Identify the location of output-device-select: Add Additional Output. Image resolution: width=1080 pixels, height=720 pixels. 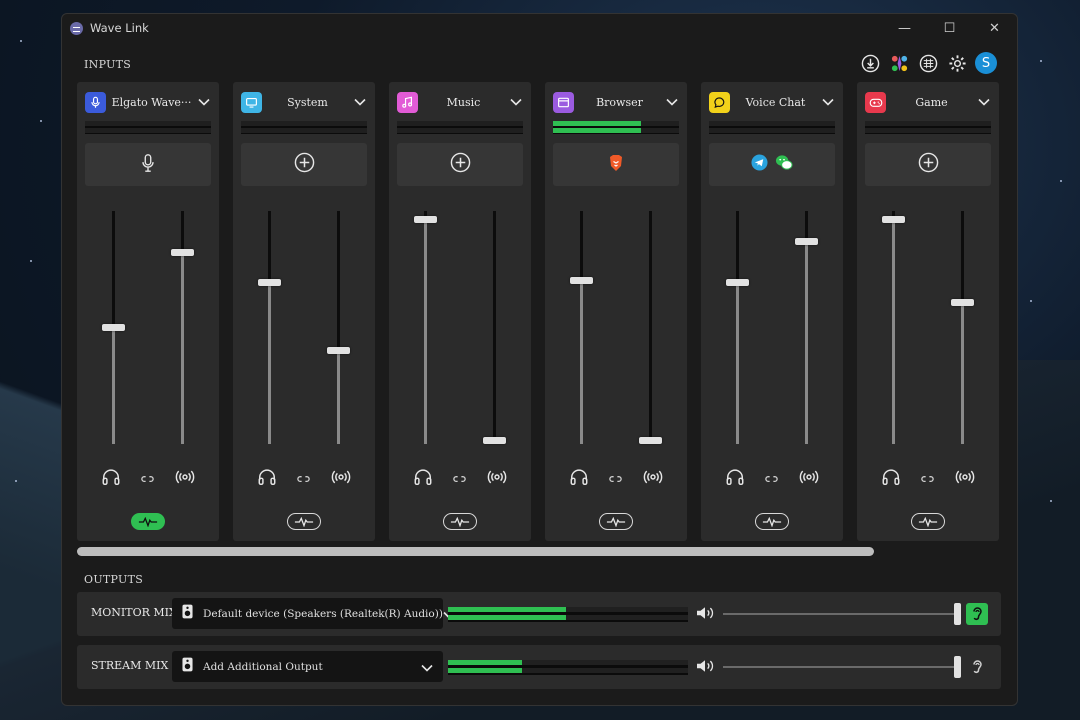
(307, 666).